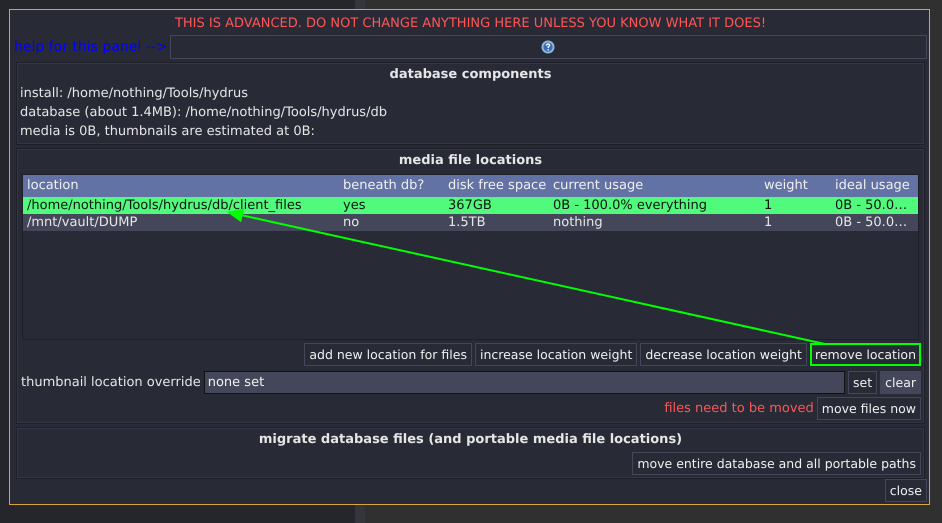 The height and width of the screenshot is (523, 942). What do you see at coordinates (905, 490) in the screenshot?
I see `close-button: close` at bounding box center [905, 490].